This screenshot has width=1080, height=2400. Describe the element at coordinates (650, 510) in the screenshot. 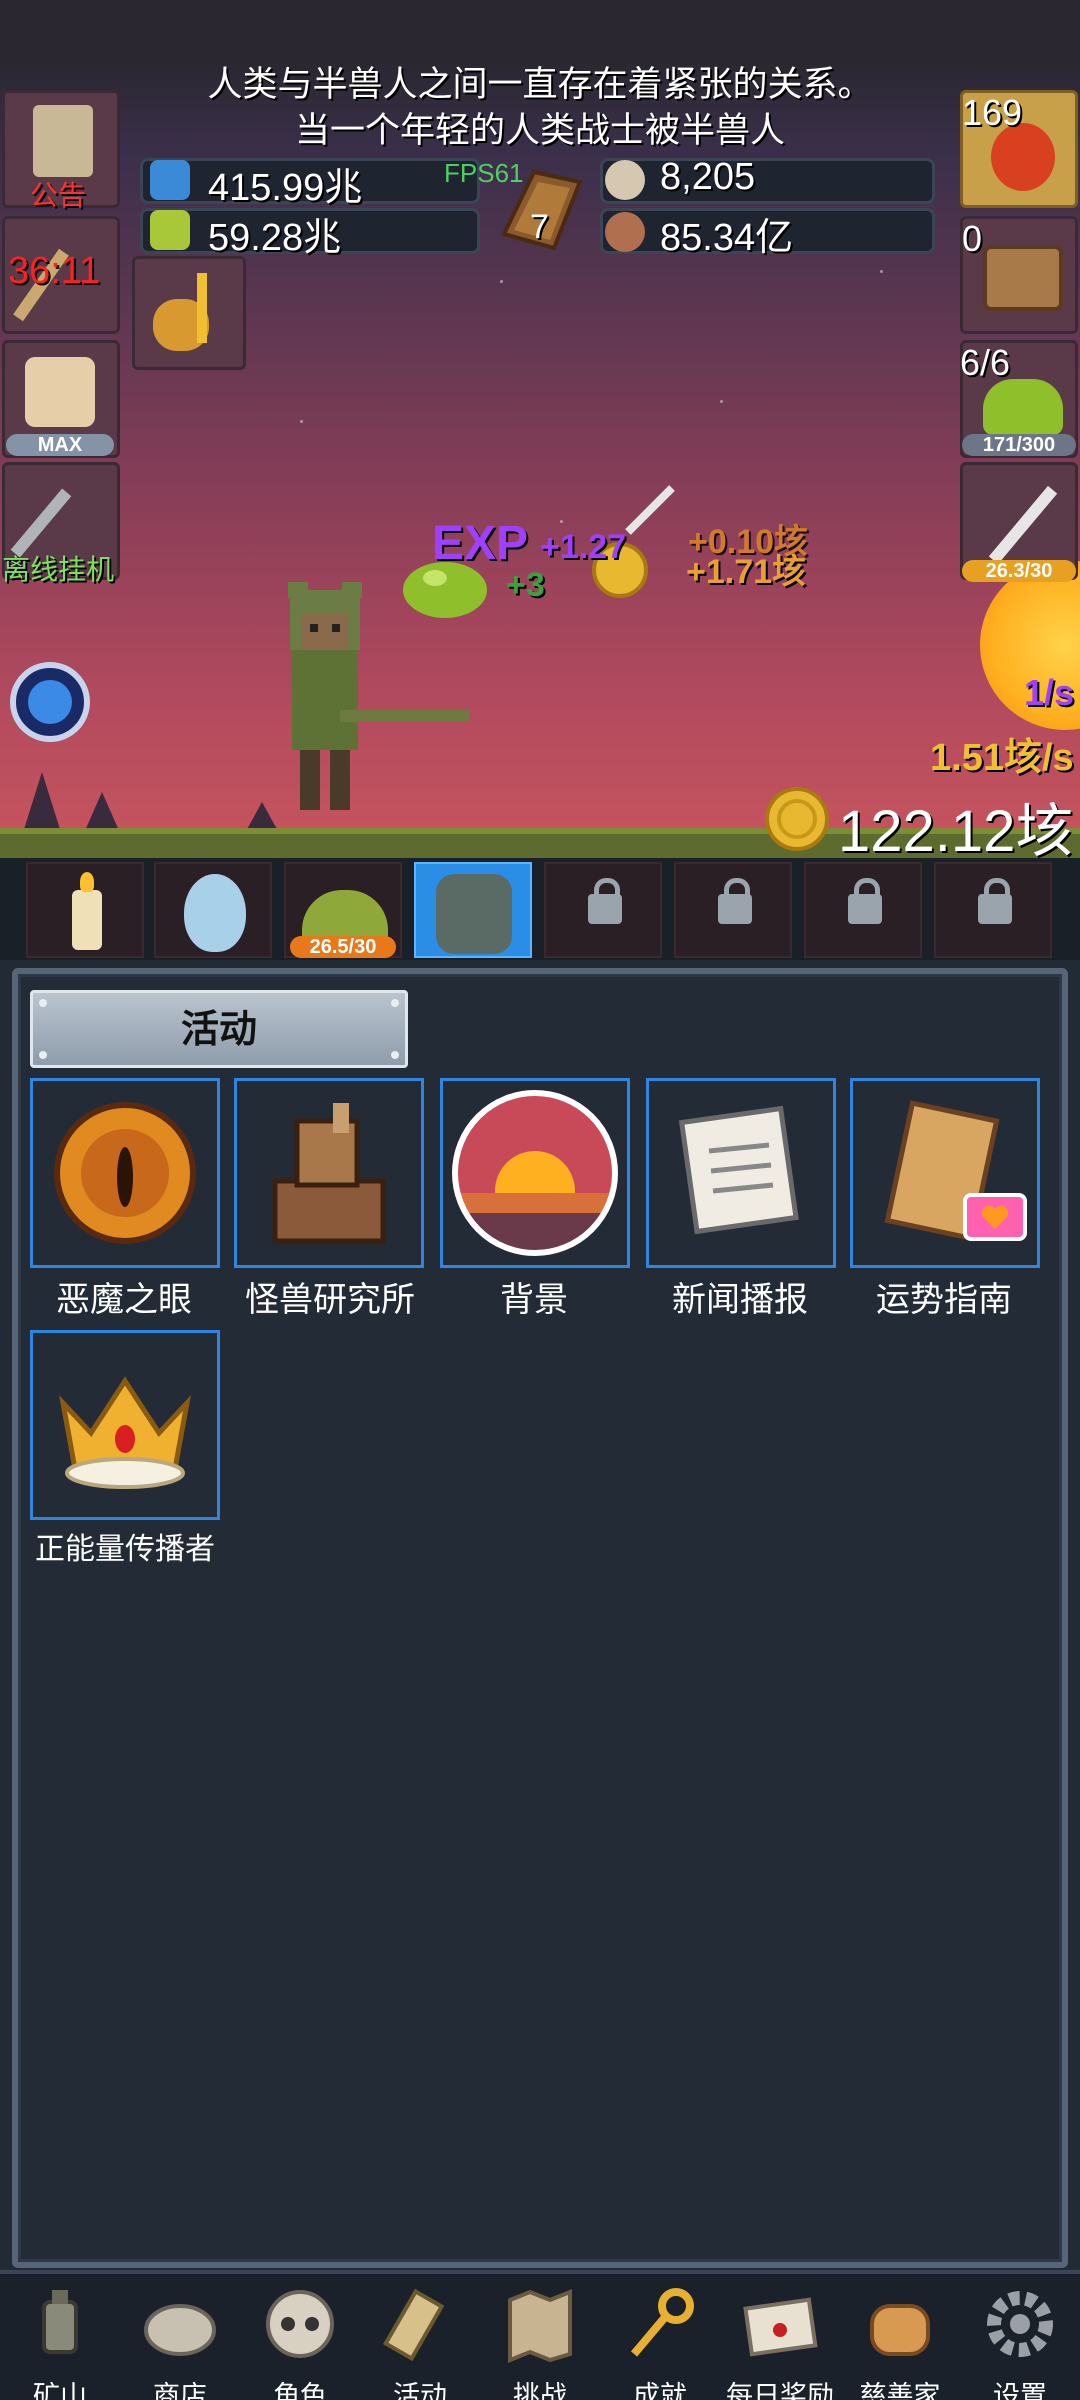

I see `sword-drop` at that location.